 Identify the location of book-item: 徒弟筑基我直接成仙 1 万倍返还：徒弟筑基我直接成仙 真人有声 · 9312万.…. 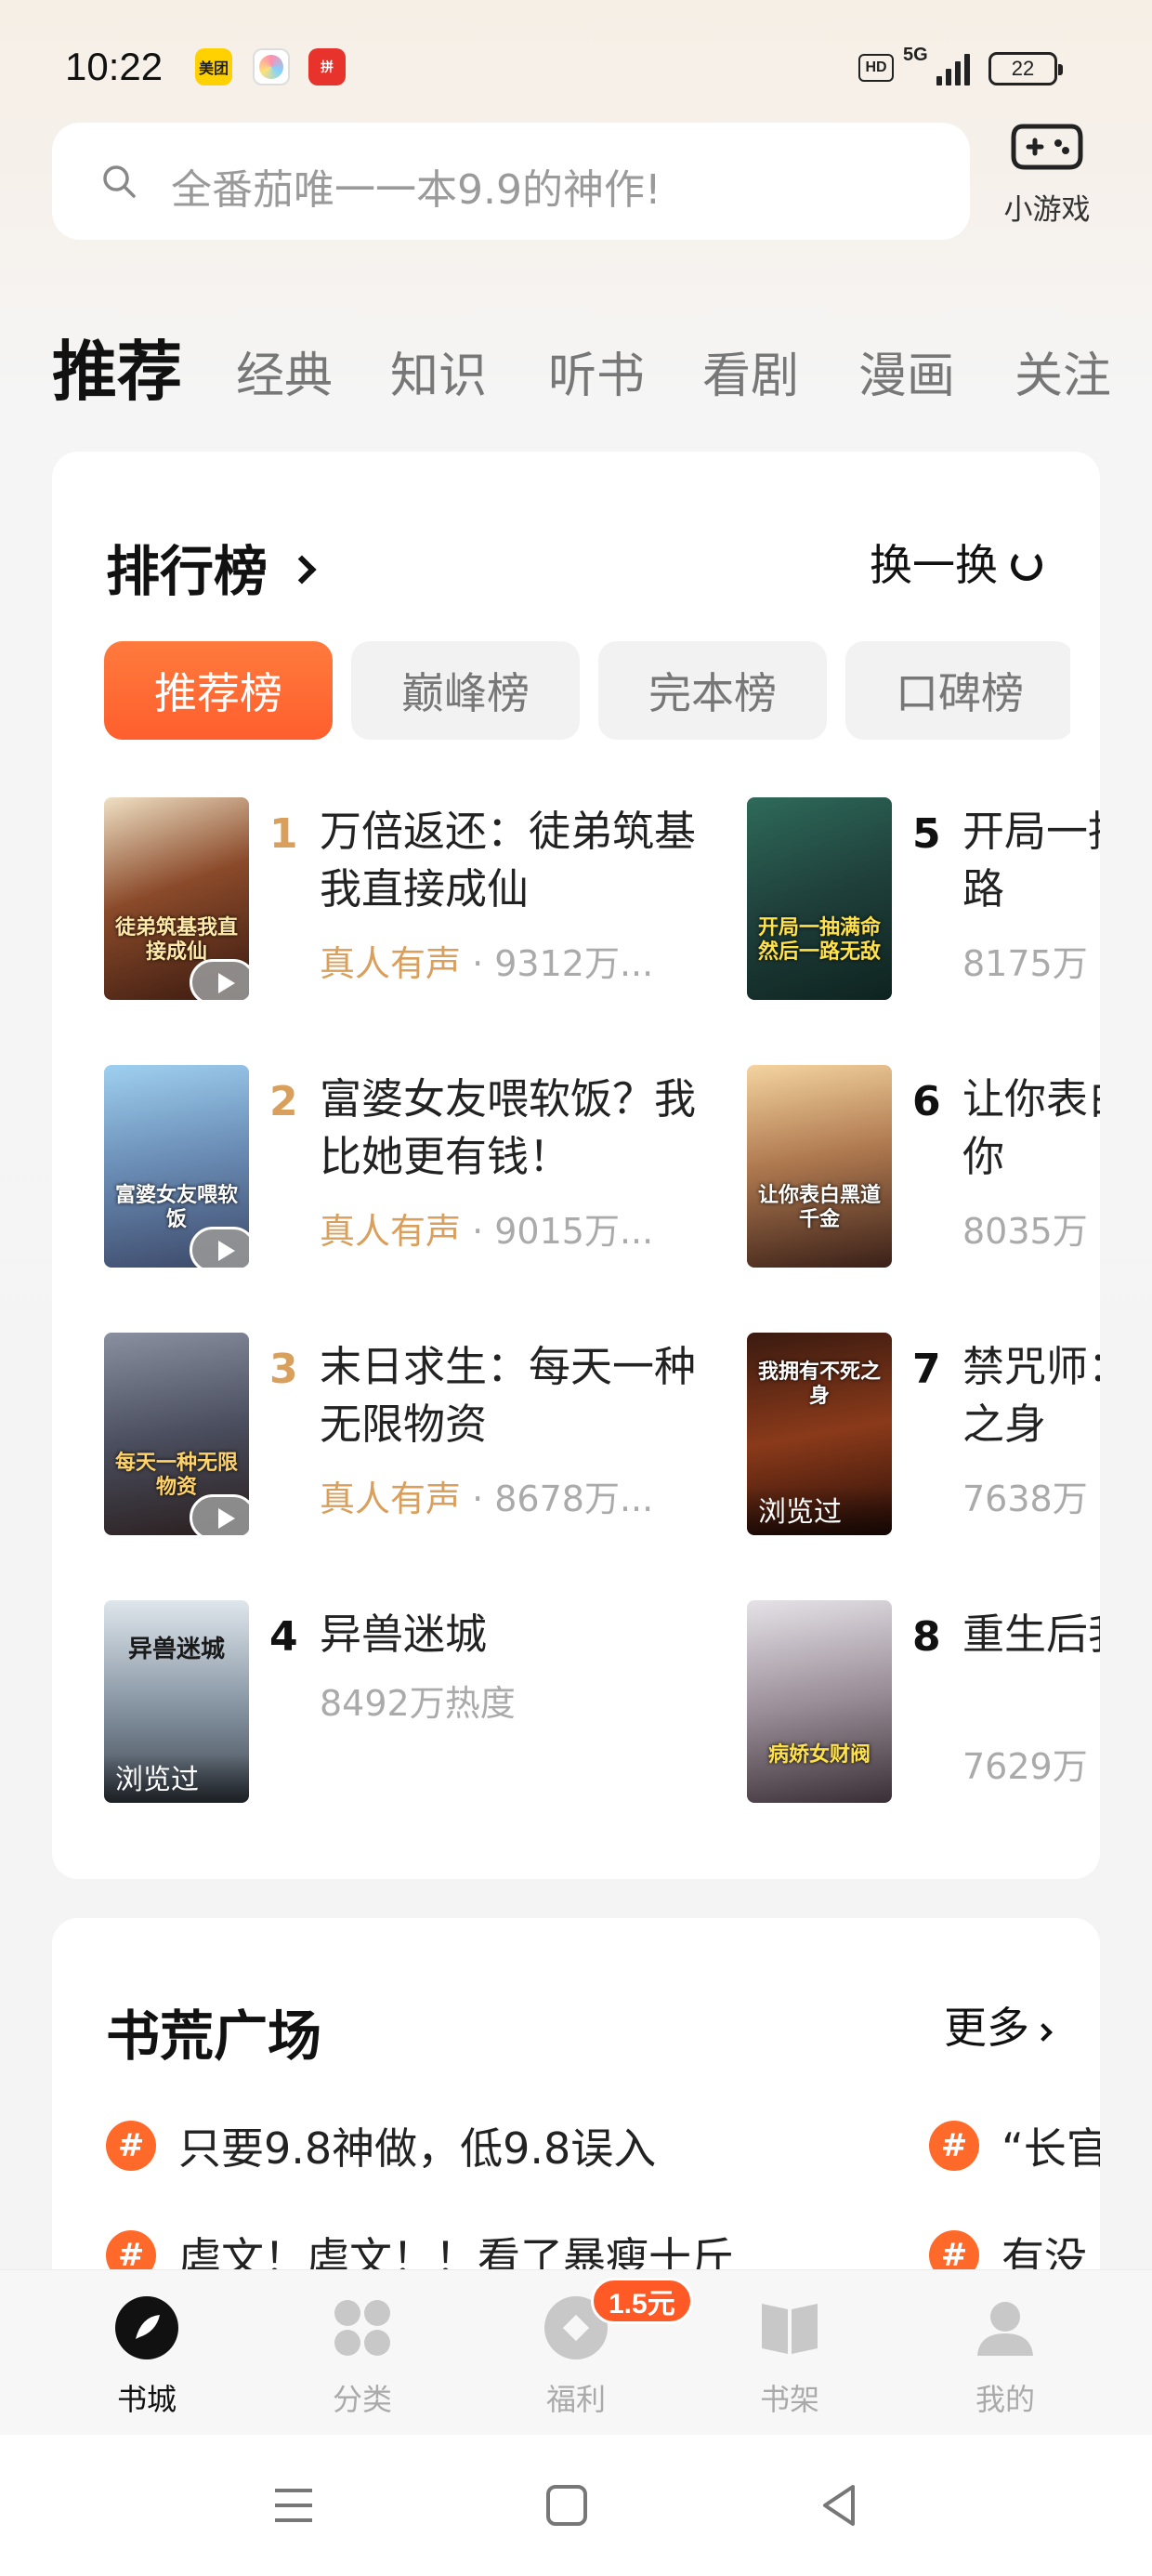
(429, 908).